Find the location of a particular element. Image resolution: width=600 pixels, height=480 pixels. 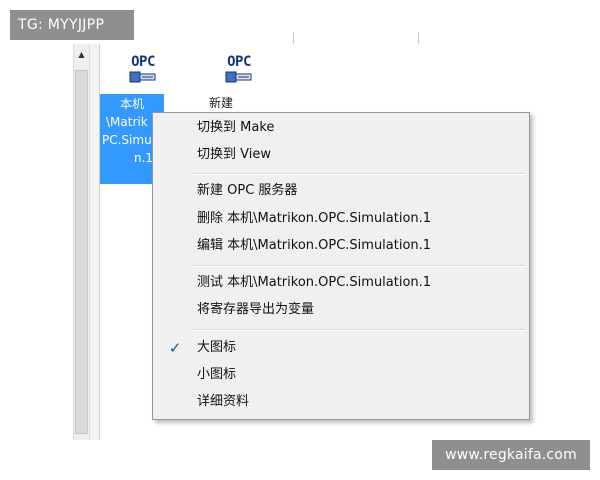

opc-server-item-new: OPC 新建 is located at coordinates (239, 78).